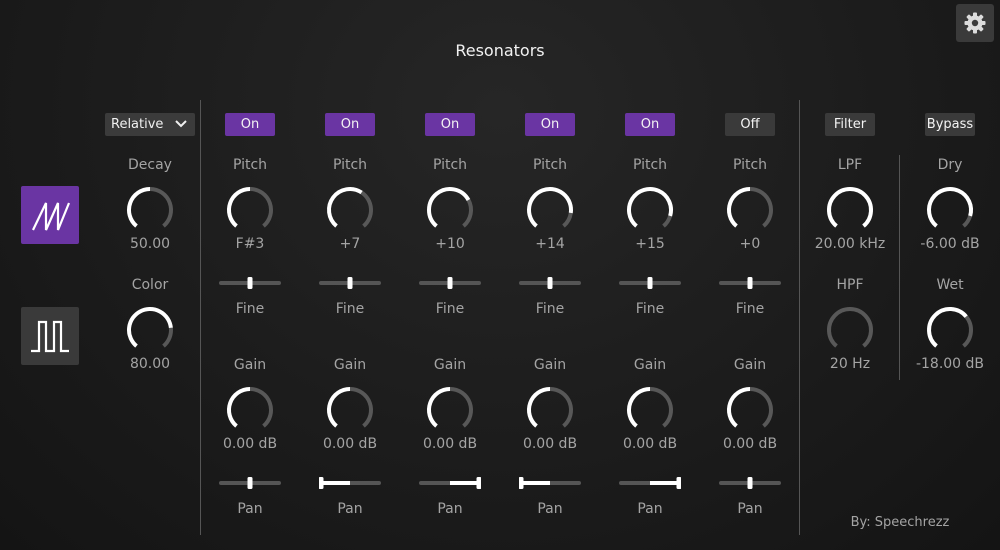  I want to click on lpf-knob, so click(850, 210).